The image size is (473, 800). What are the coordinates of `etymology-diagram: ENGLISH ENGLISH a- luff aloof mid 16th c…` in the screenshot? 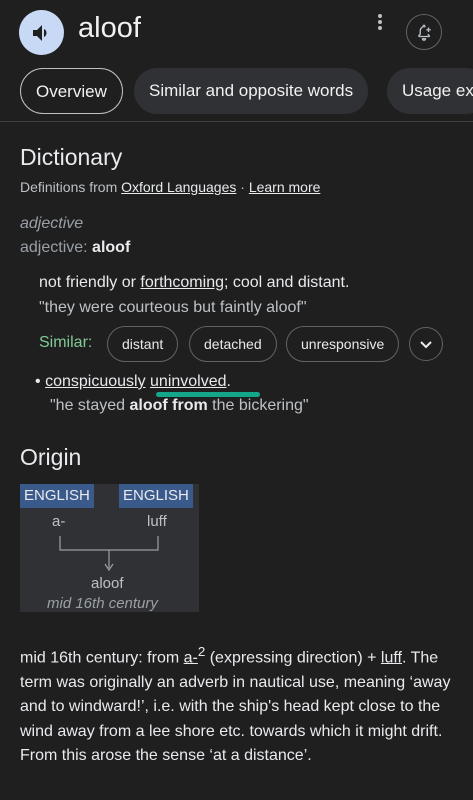 It's located at (109, 548).